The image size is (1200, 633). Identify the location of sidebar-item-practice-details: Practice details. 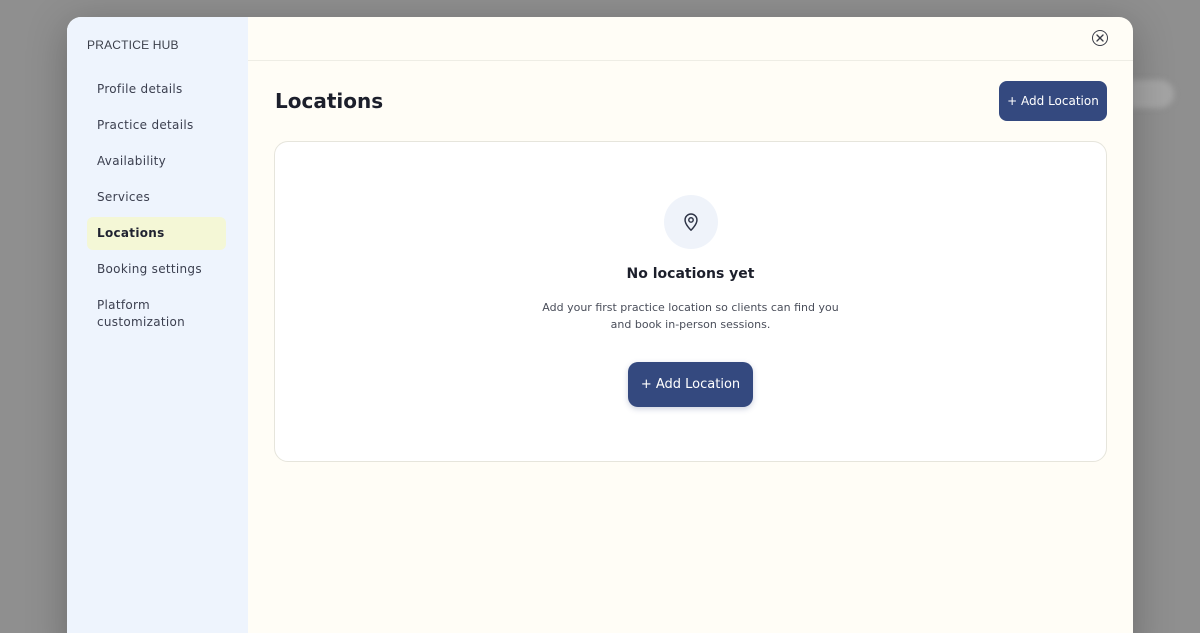
(156, 125).